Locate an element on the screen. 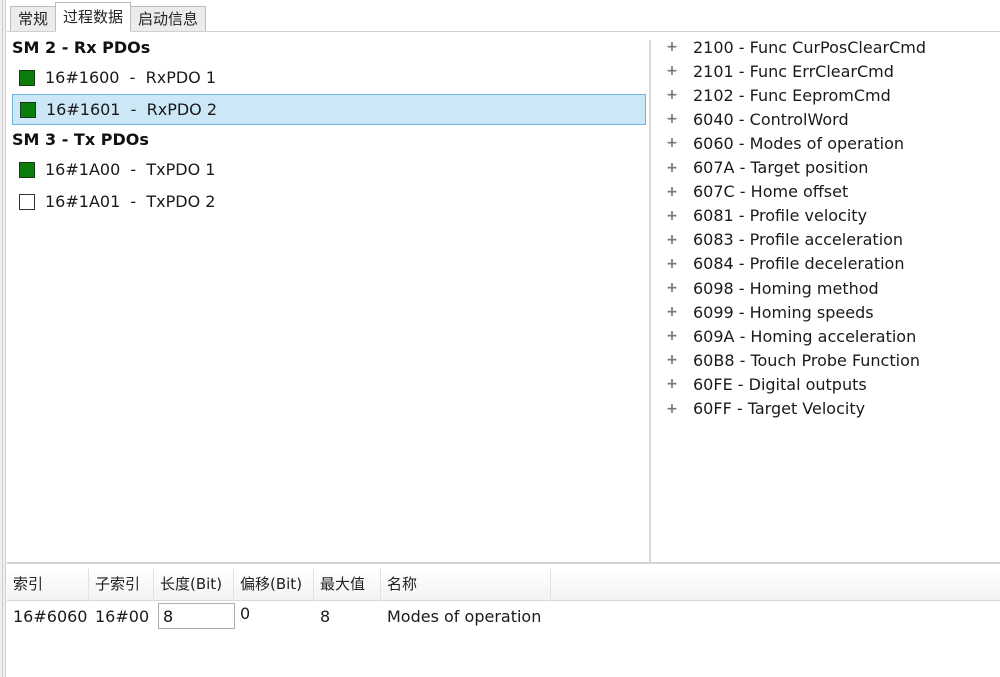 This screenshot has height=677, width=1000. column-header-subindex: 子索引 is located at coordinates (121, 584).